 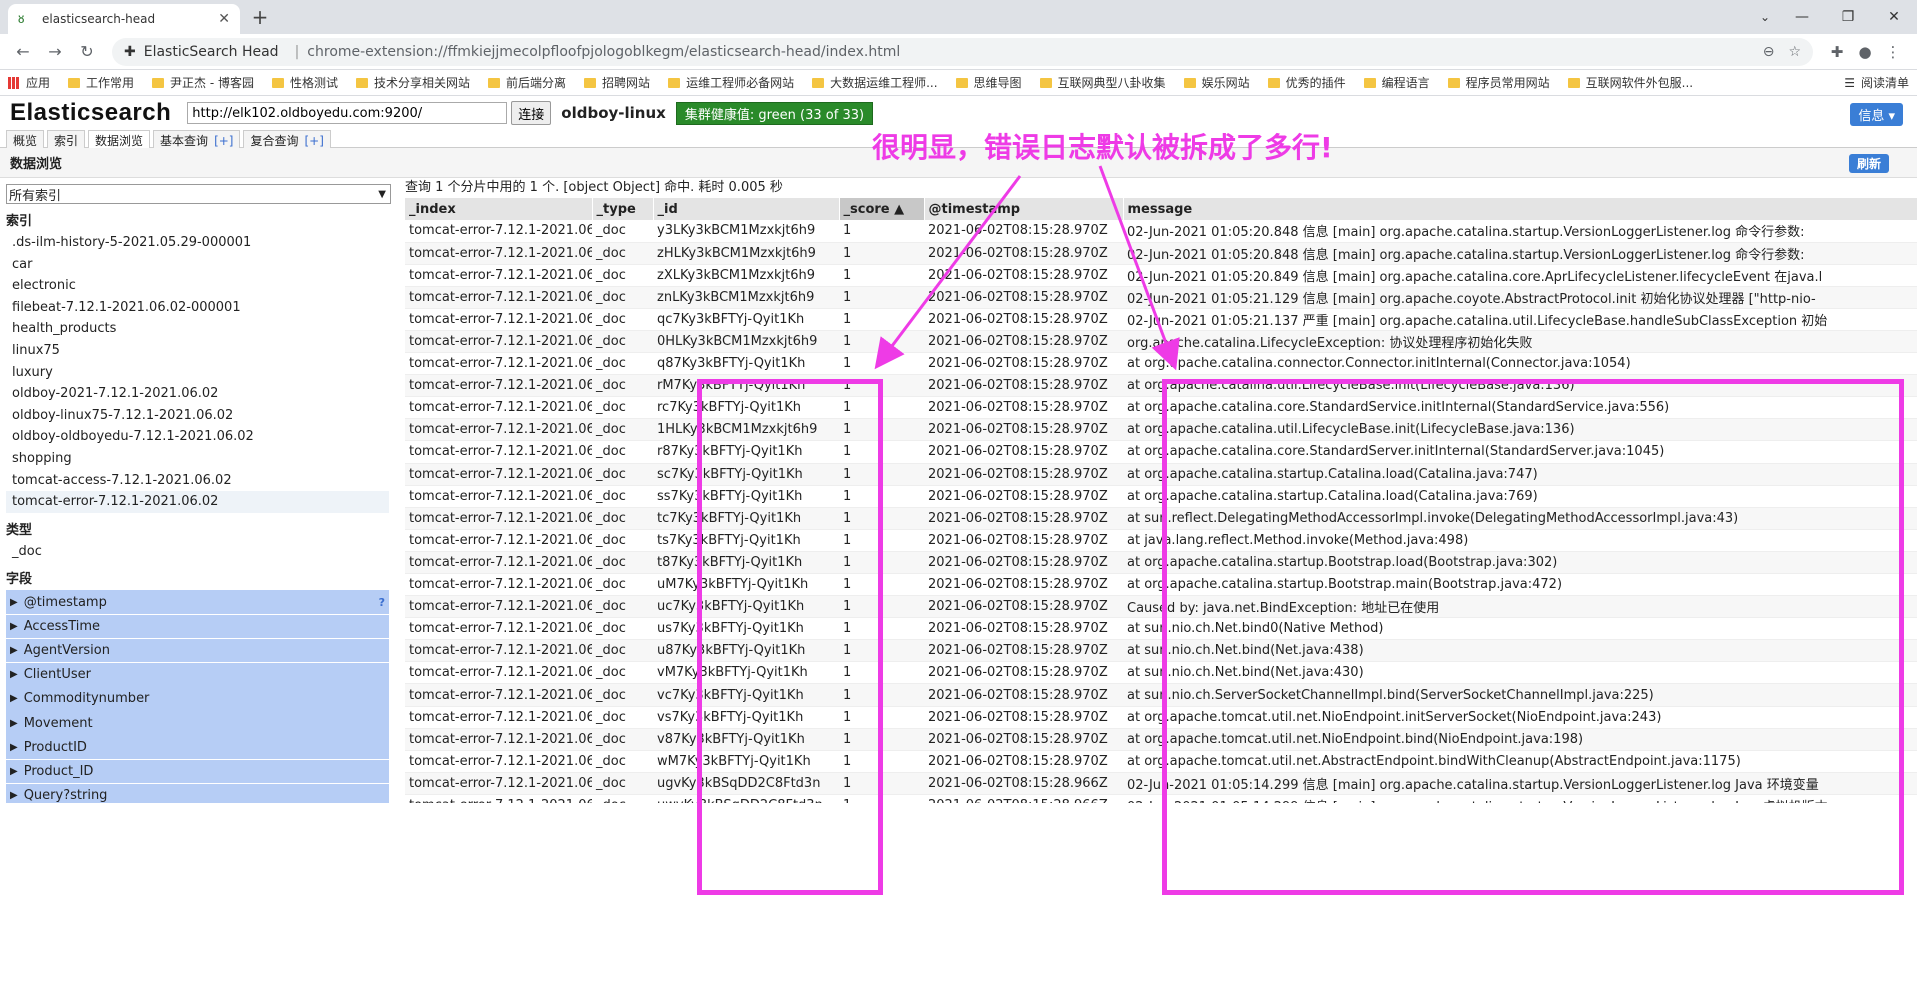 I want to click on column-header: @timestamp, so click(x=1024, y=209).